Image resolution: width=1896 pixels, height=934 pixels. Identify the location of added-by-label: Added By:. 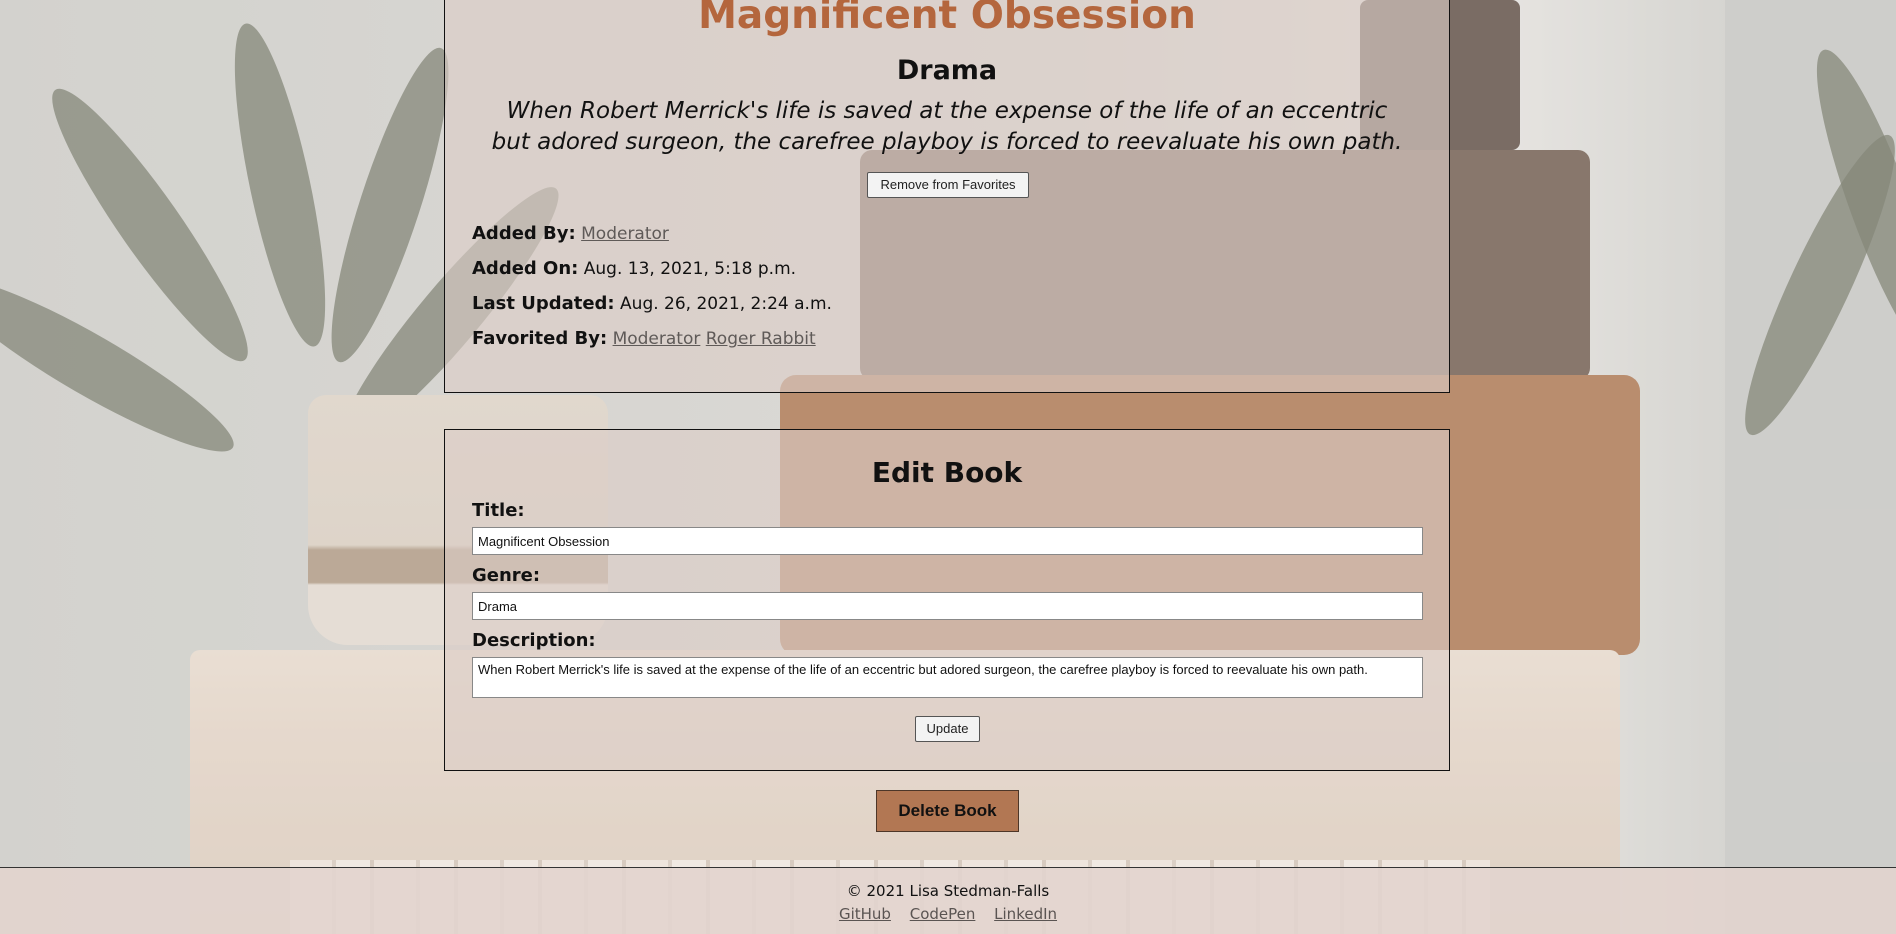
(524, 233).